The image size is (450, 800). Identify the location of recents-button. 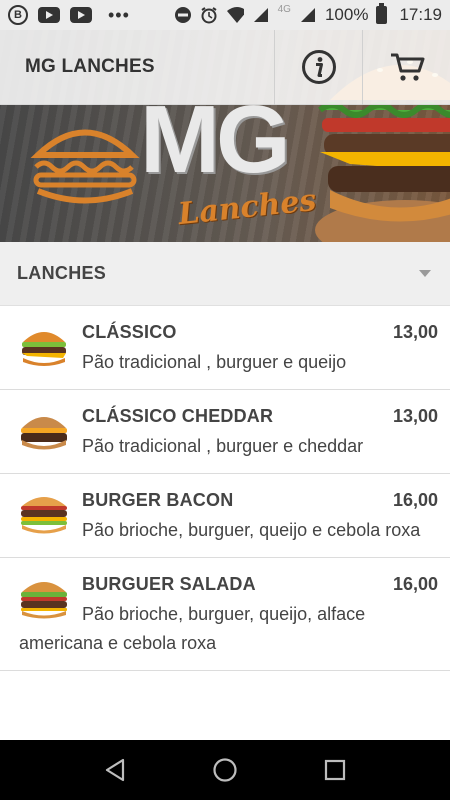
(335, 770).